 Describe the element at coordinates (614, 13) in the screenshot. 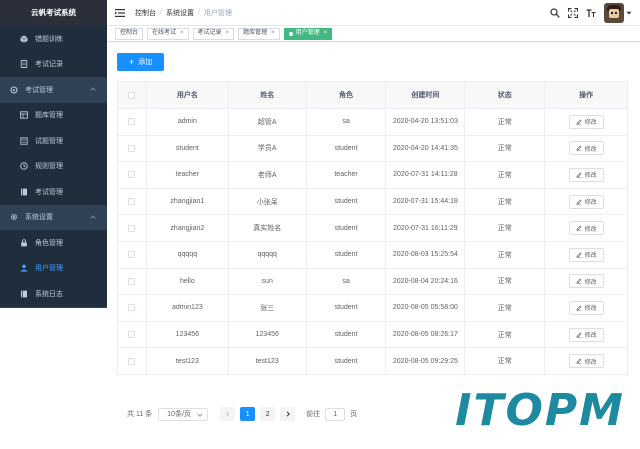

I see `avatar` at that location.